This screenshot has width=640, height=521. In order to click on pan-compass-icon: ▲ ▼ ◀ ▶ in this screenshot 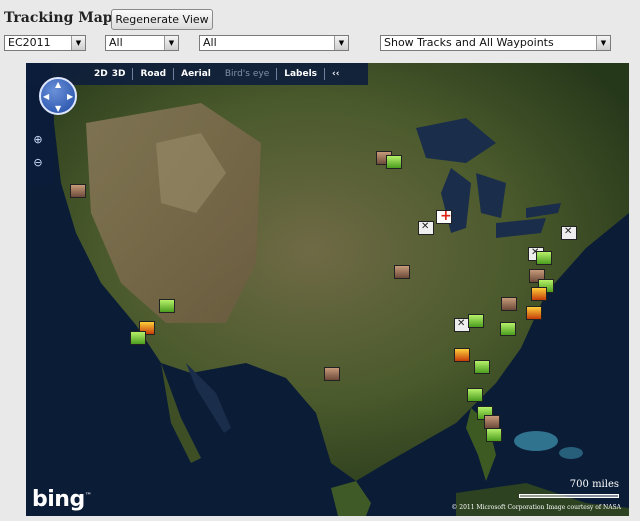, I will do `click(58, 96)`.